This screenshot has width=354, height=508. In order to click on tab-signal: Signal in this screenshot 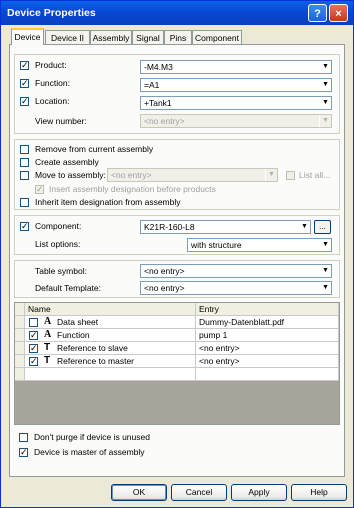, I will do `click(148, 37)`.